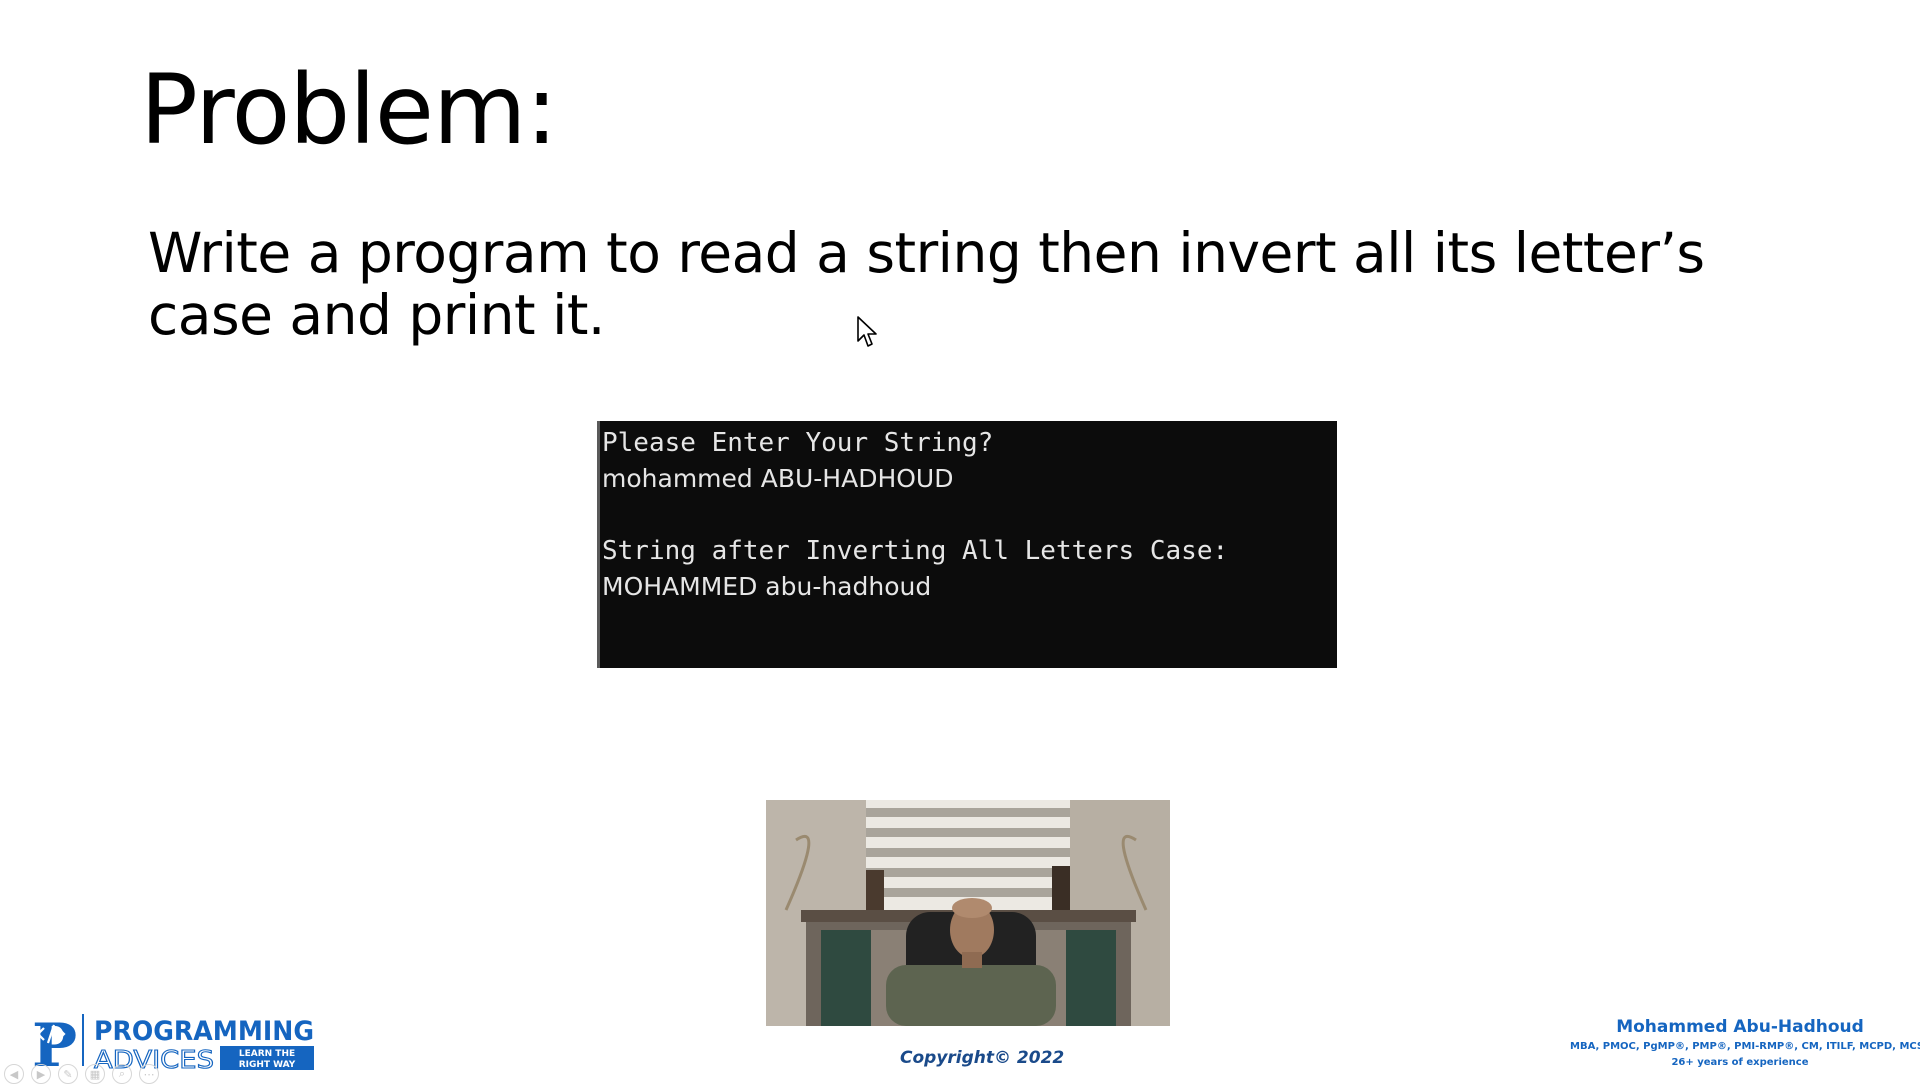 The image size is (1920, 1084). Describe the element at coordinates (349, 110) in the screenshot. I see `slide-title: Problem:` at that location.